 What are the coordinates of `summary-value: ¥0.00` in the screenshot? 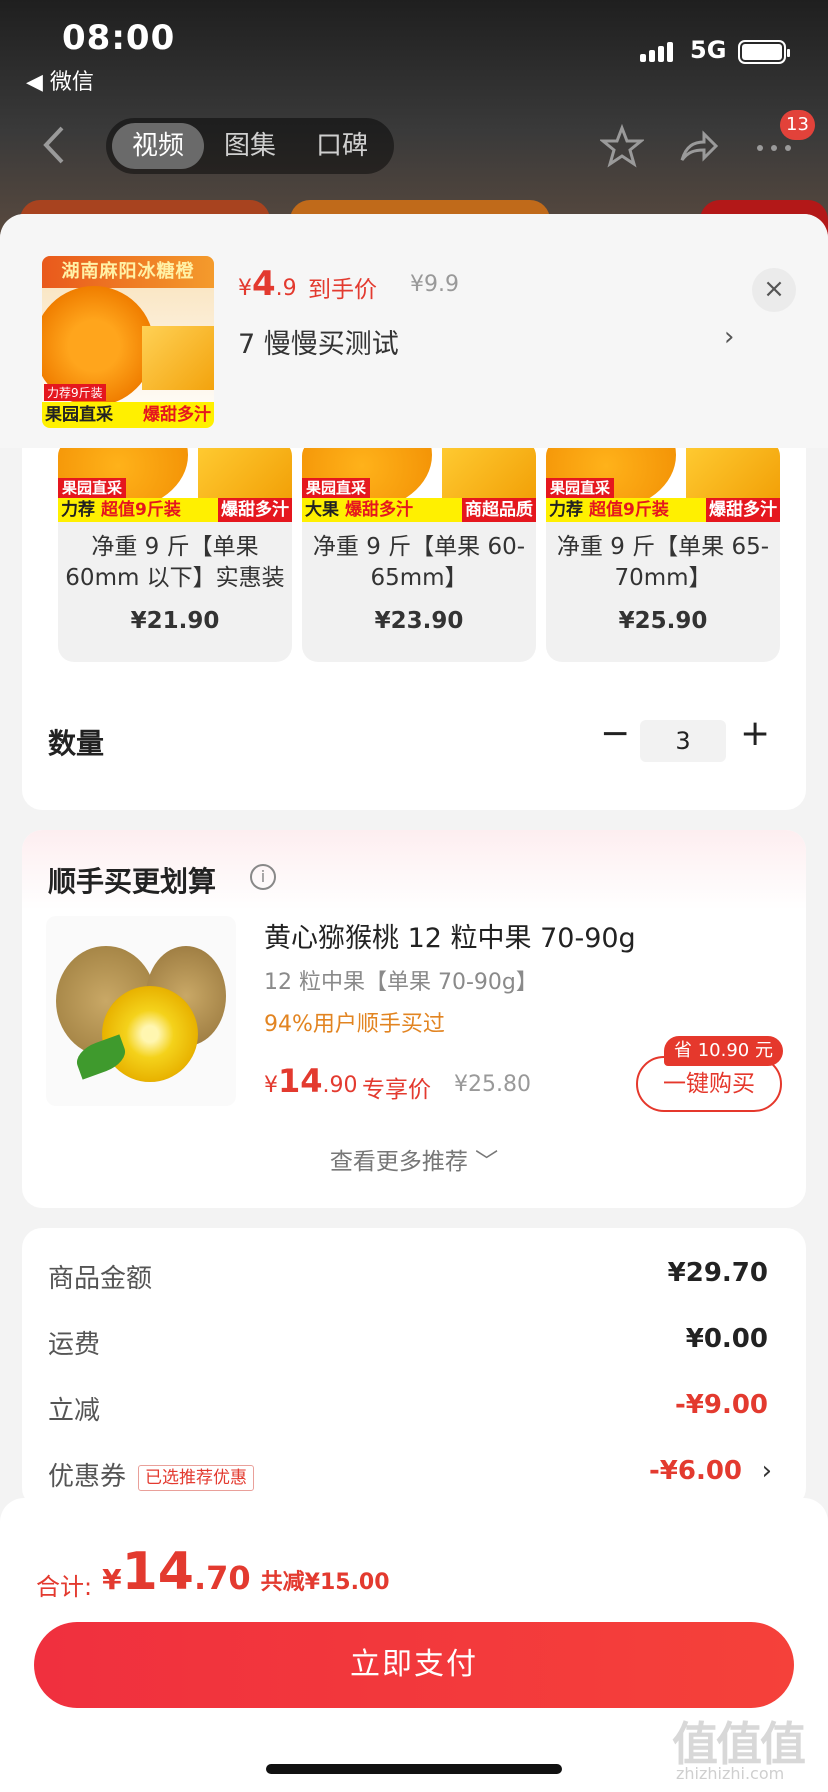 It's located at (726, 1339).